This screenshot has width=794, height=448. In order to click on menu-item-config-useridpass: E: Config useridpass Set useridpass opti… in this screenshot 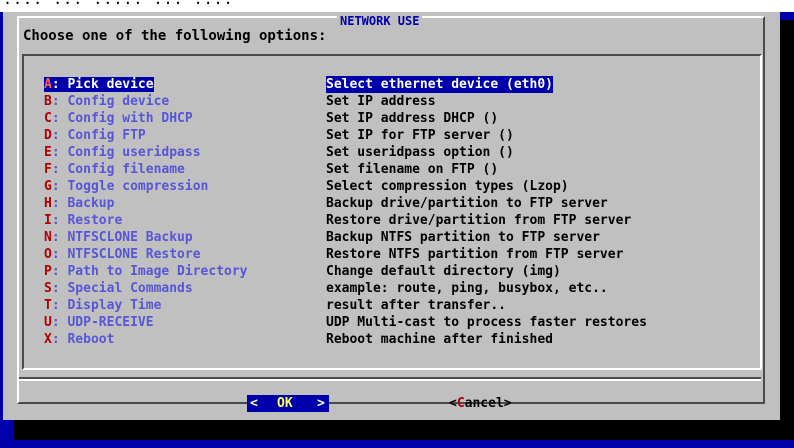, I will do `click(279, 152)`.